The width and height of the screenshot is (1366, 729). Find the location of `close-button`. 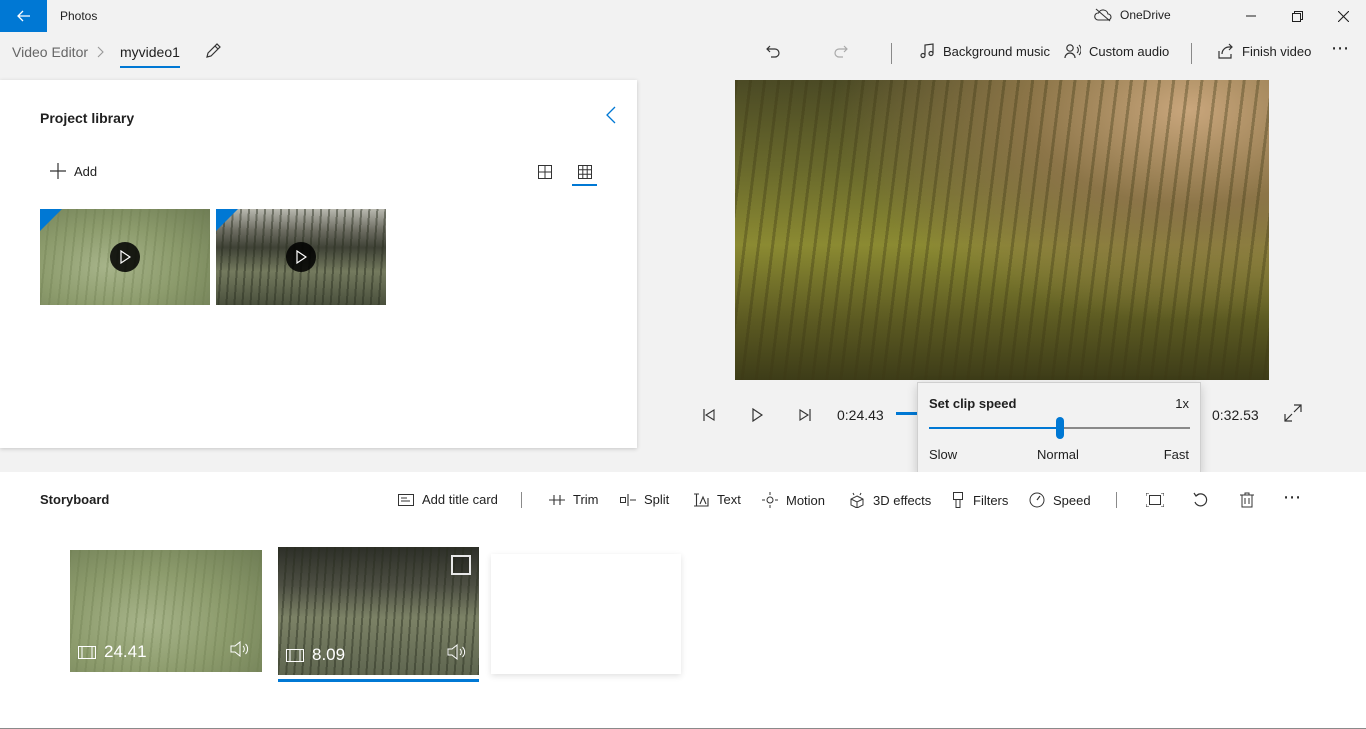

close-button is located at coordinates (1343, 16).